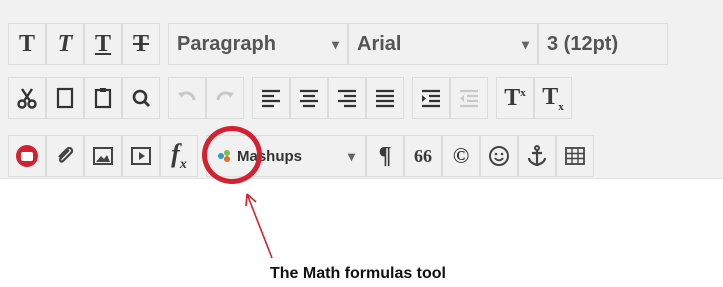 The image size is (723, 287). I want to click on outdent-button, so click(469, 98).